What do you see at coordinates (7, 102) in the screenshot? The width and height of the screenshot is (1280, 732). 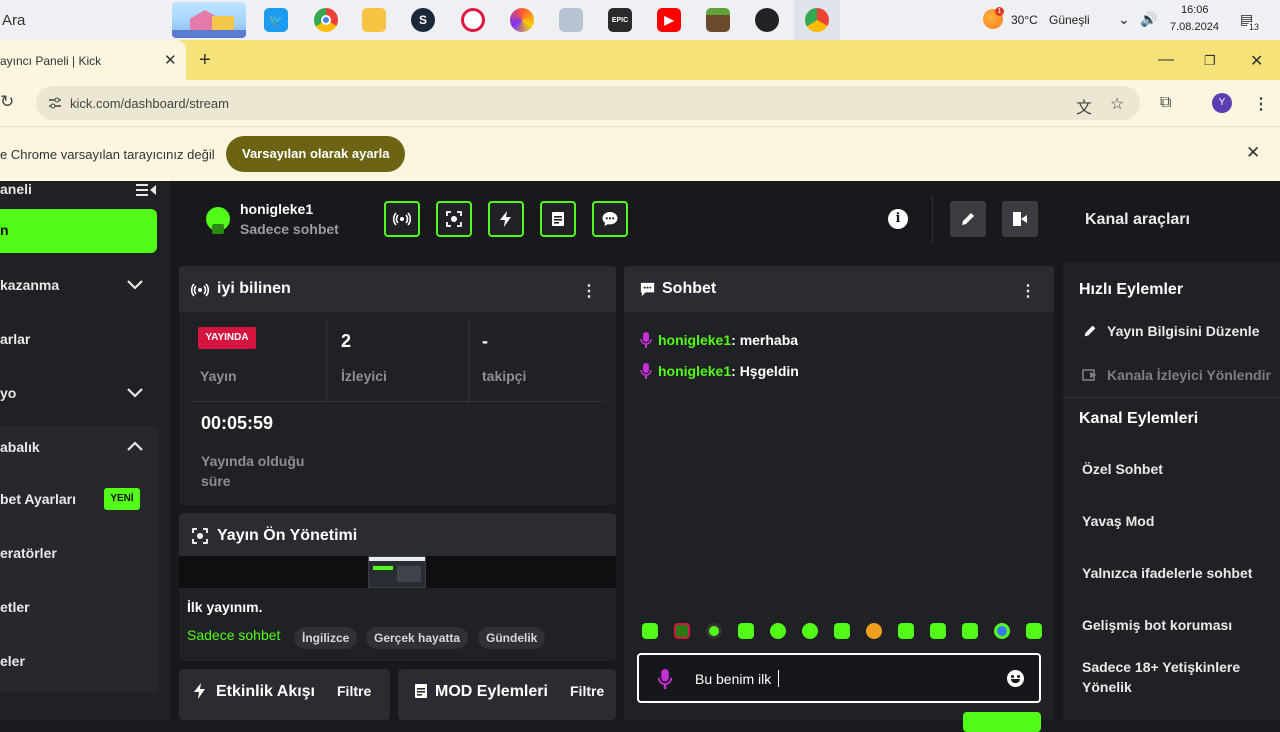 I see `reload-icon: ↻` at bounding box center [7, 102].